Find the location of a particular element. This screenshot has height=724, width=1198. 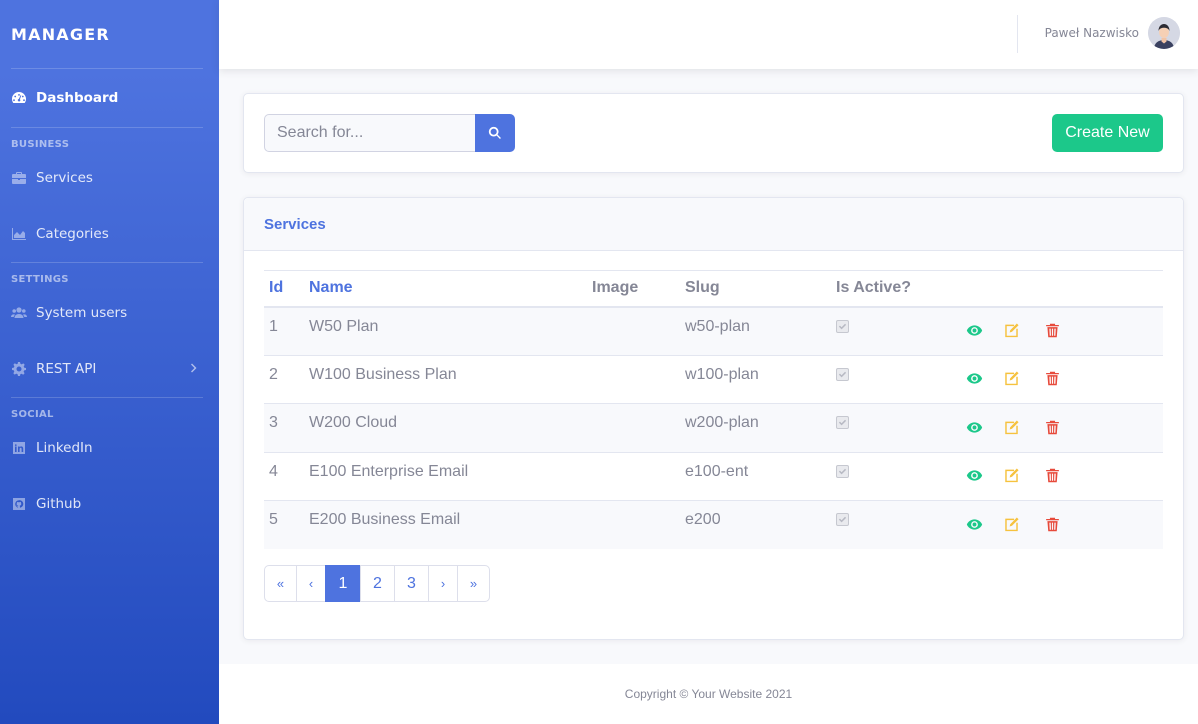

search-button is located at coordinates (495, 133).